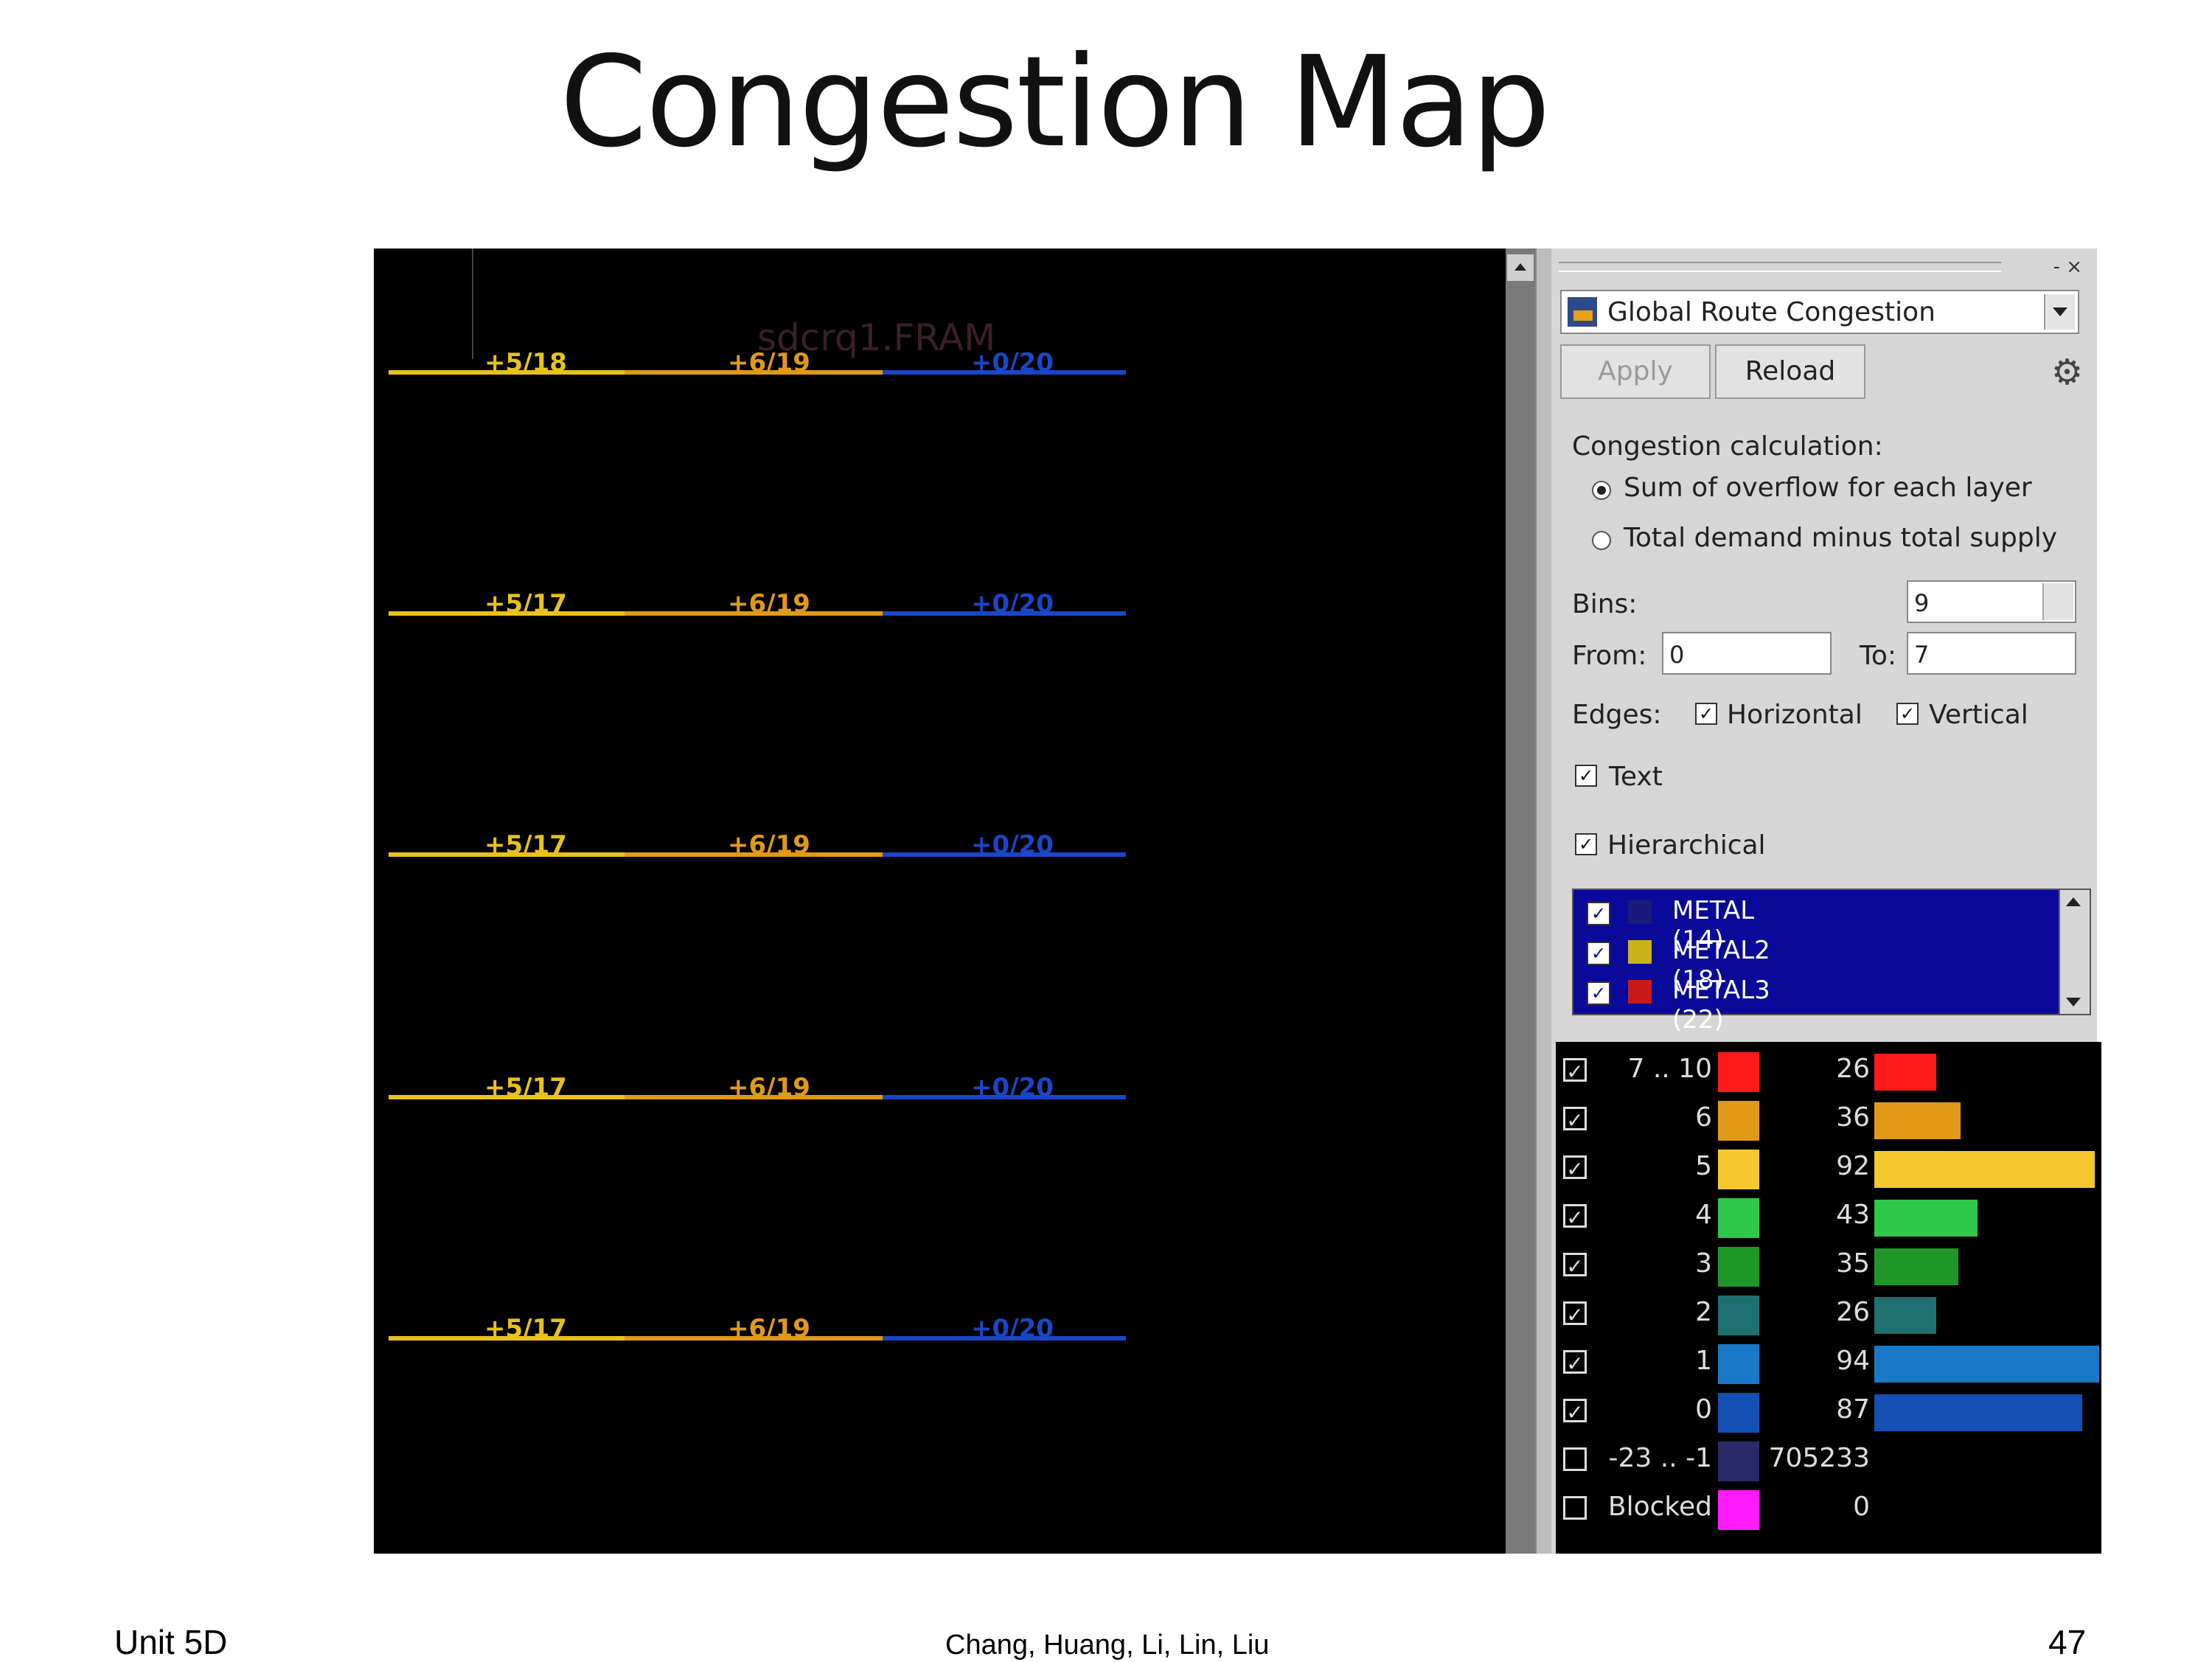 This screenshot has height=1662, width=2212. I want to click on congestion-map-icon, so click(1582, 312).